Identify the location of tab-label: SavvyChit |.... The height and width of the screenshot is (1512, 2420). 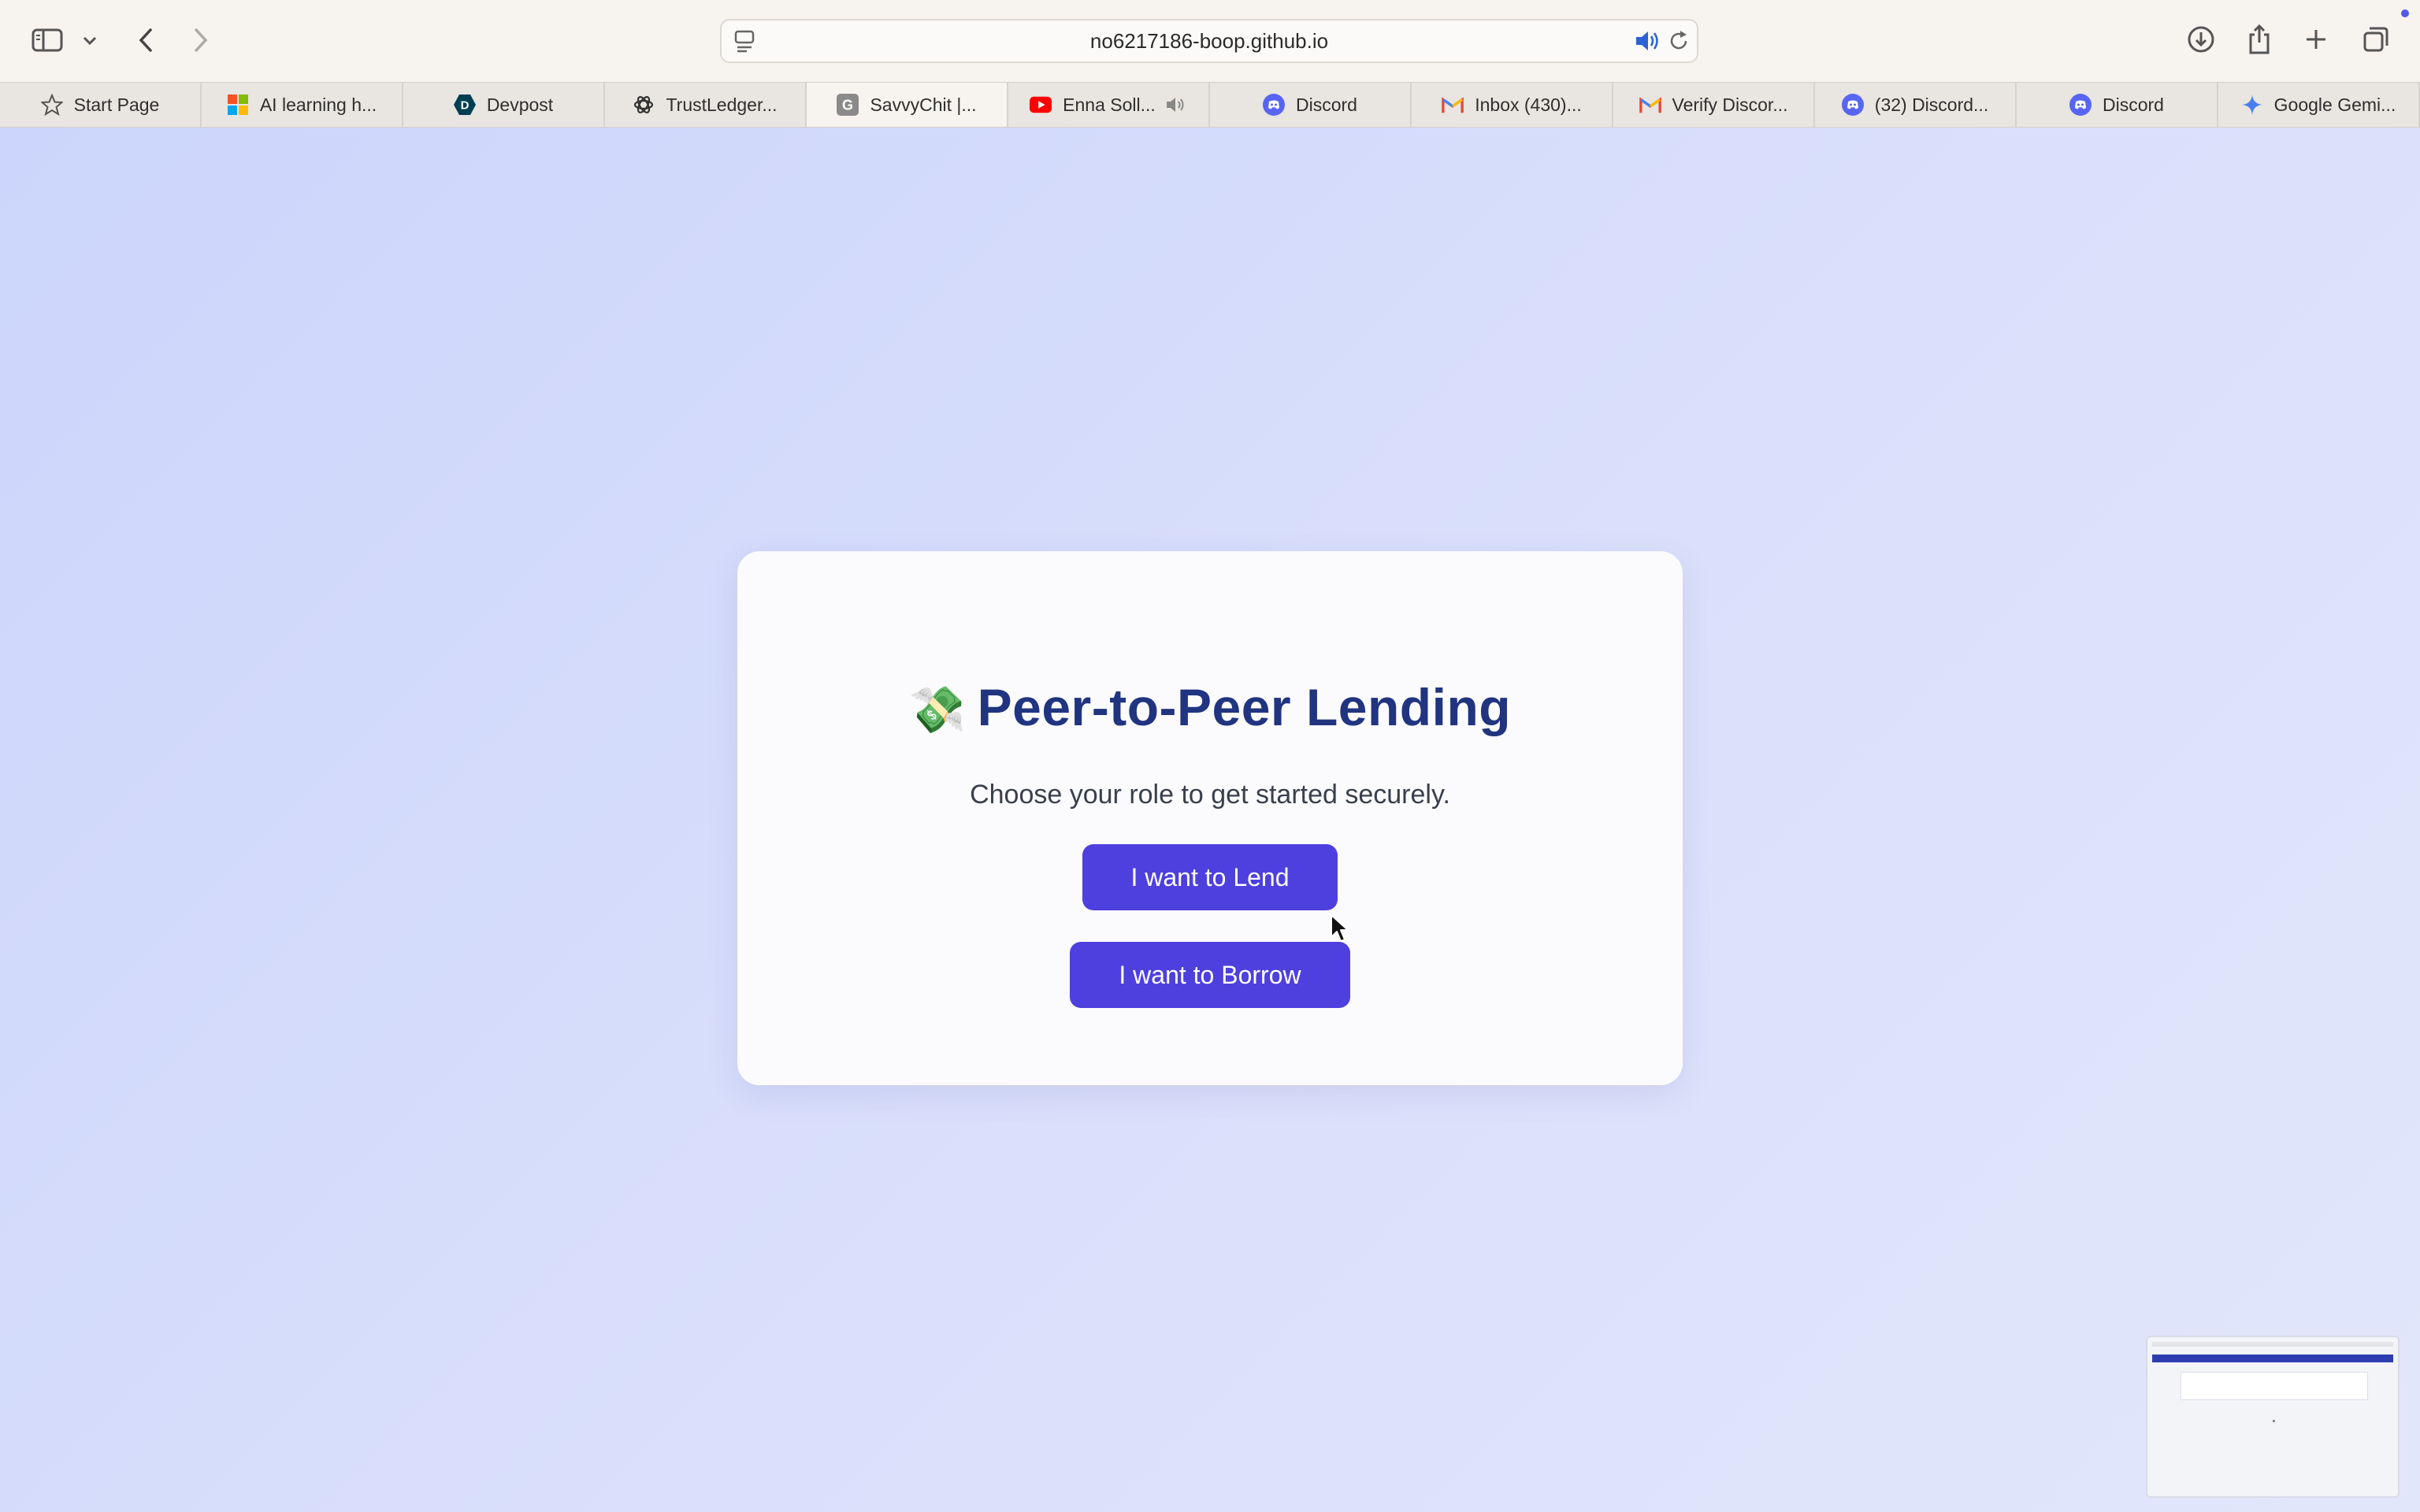
(923, 104).